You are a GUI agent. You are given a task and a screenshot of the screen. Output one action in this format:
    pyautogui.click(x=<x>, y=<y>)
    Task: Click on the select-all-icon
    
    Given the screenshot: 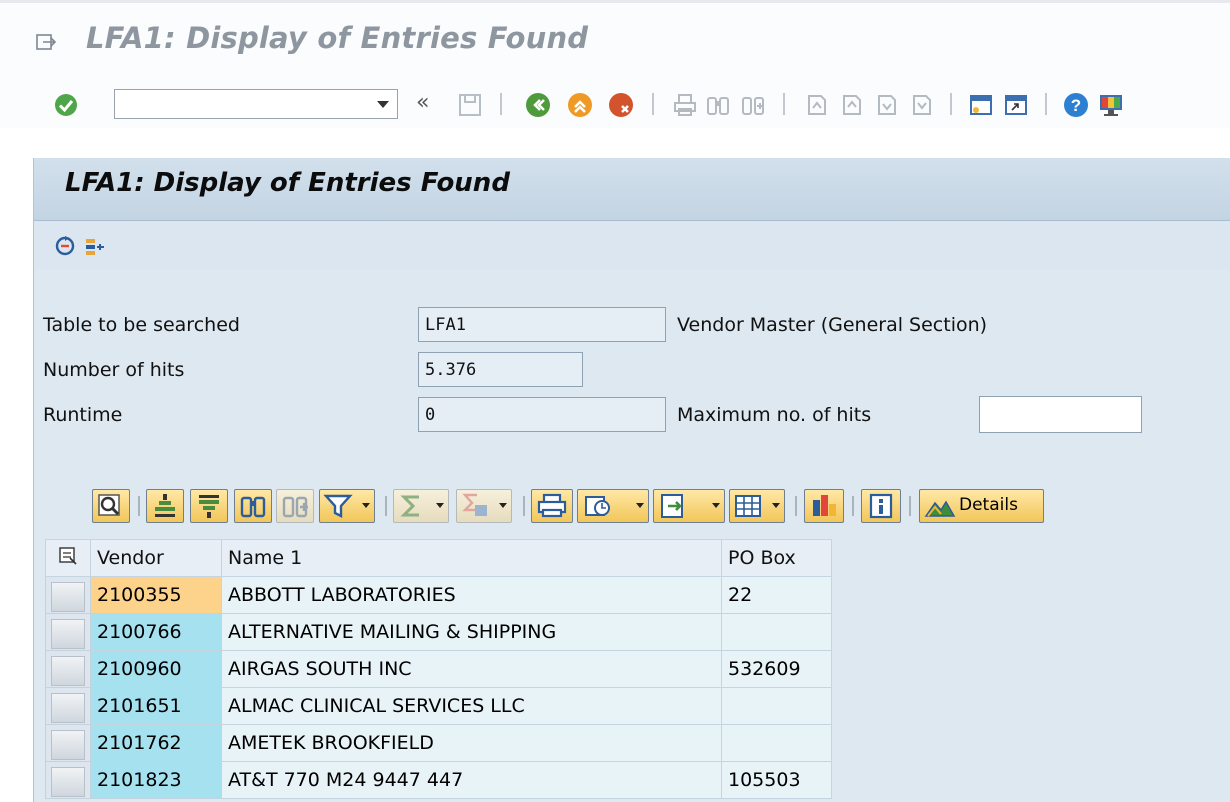 What is the action you would take?
    pyautogui.click(x=68, y=555)
    